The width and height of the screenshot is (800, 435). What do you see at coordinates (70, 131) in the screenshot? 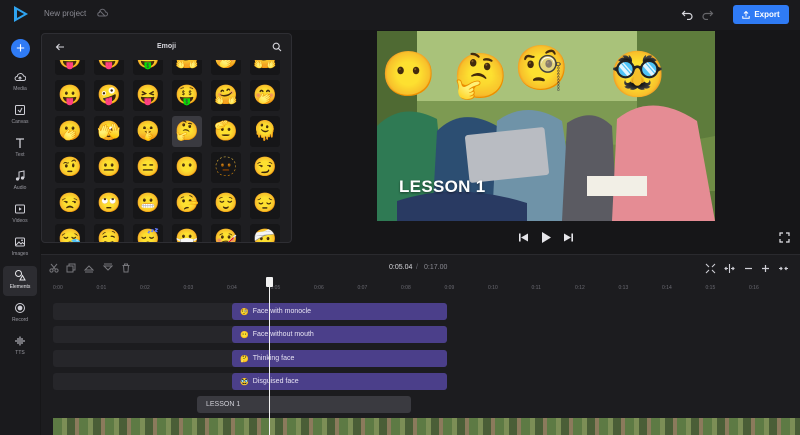
I see `emoji-cell: 🫢` at bounding box center [70, 131].